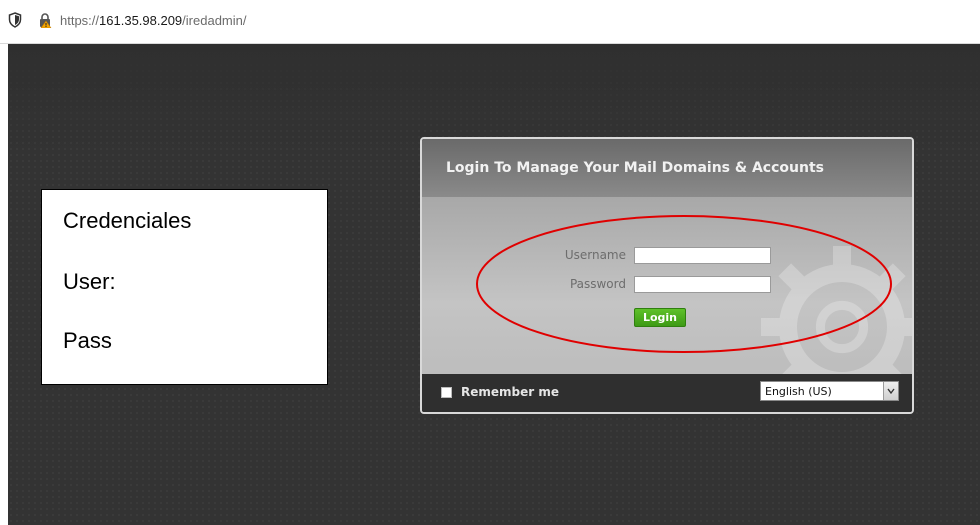 The width and height of the screenshot is (980, 525). I want to click on login-button: Login, so click(660, 317).